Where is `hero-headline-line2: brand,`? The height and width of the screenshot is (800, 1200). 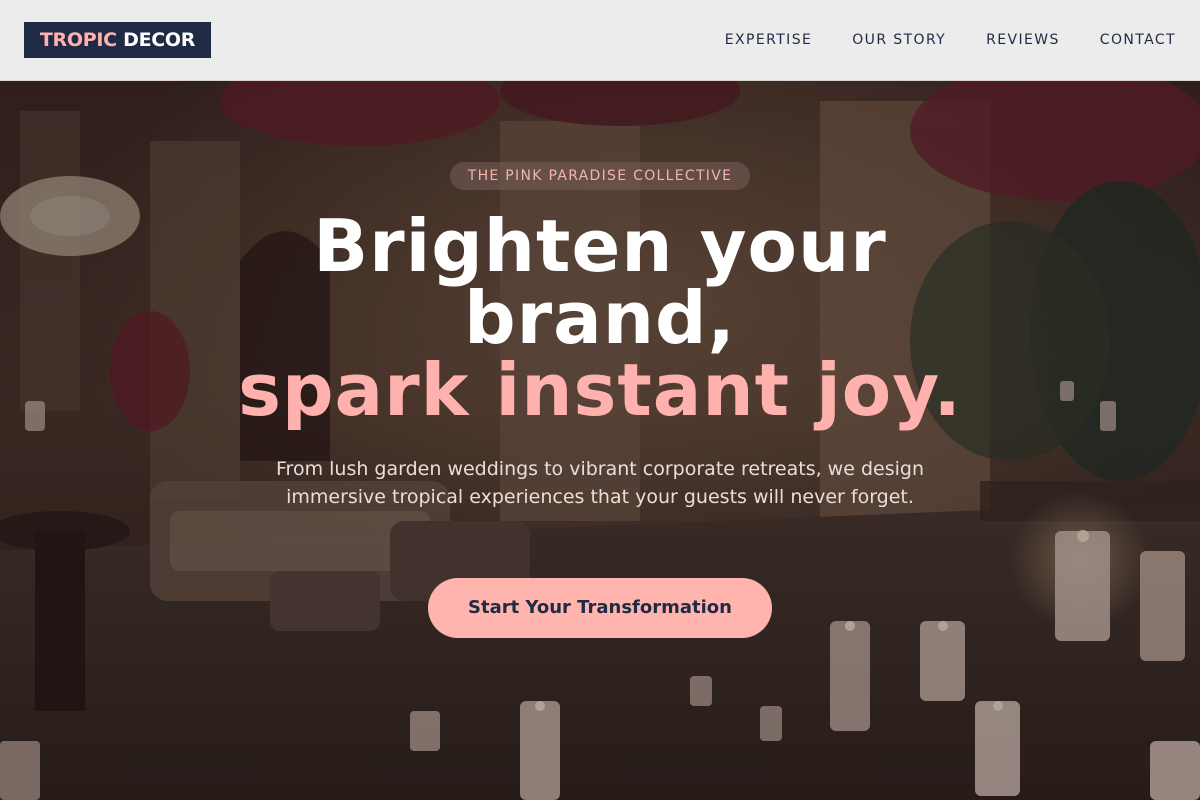
hero-headline-line2: brand, is located at coordinates (600, 318).